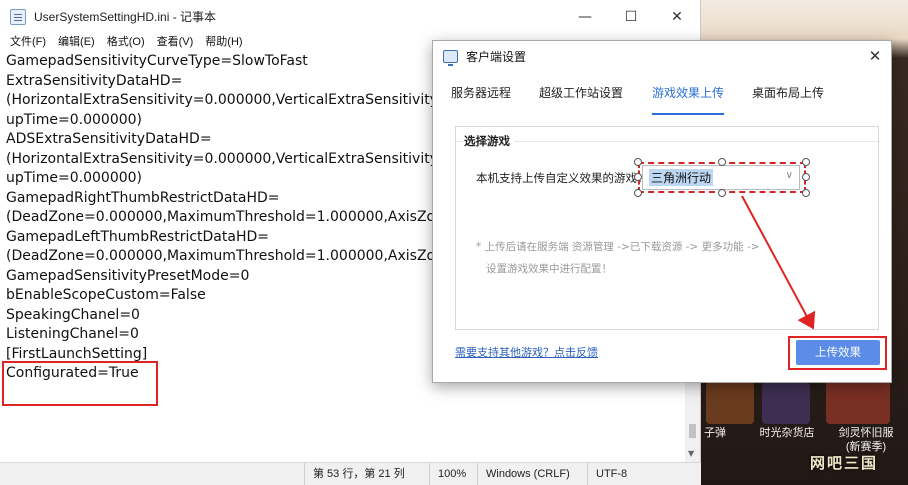 The width and height of the screenshot is (908, 485). I want to click on group-title: 选择游戏, so click(489, 141).